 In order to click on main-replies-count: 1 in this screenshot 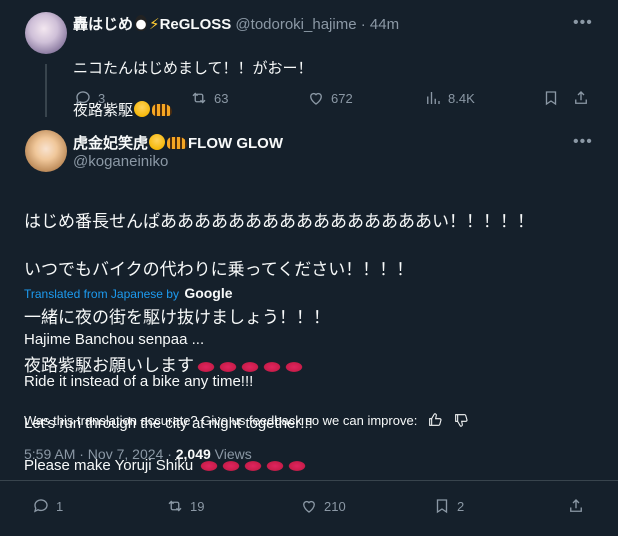, I will do `click(60, 506)`.